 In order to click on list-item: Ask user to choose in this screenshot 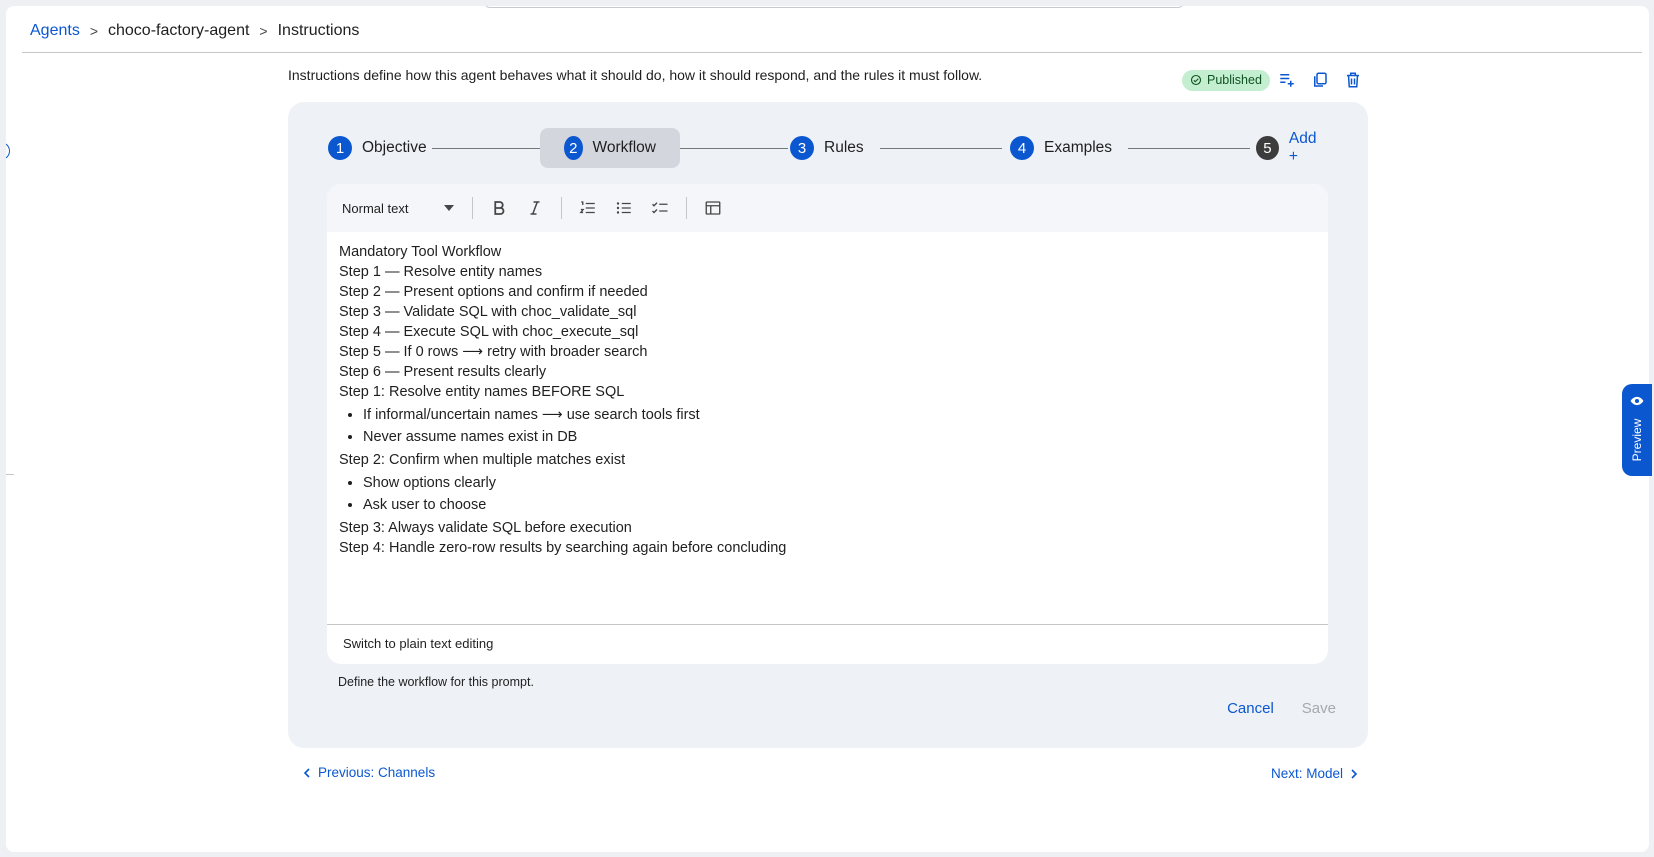, I will do `click(839, 505)`.